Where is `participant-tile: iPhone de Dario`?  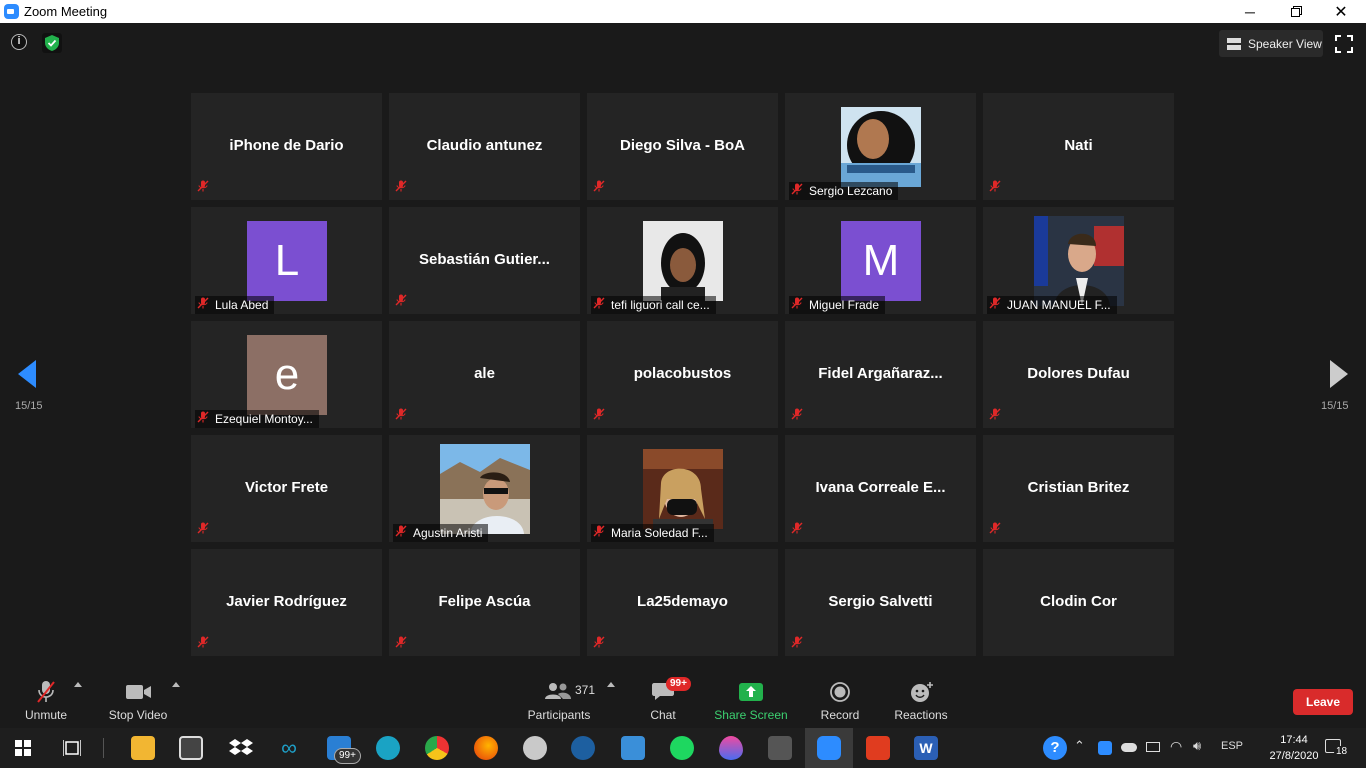 participant-tile: iPhone de Dario is located at coordinates (286, 146).